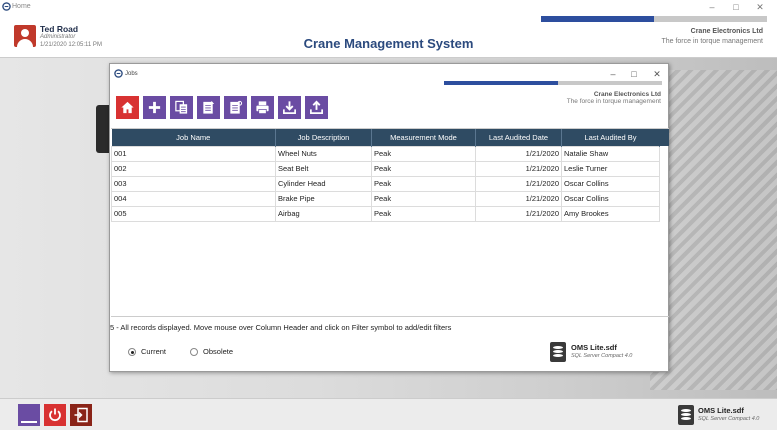 The width and height of the screenshot is (777, 430). I want to click on print-button, so click(262, 107).